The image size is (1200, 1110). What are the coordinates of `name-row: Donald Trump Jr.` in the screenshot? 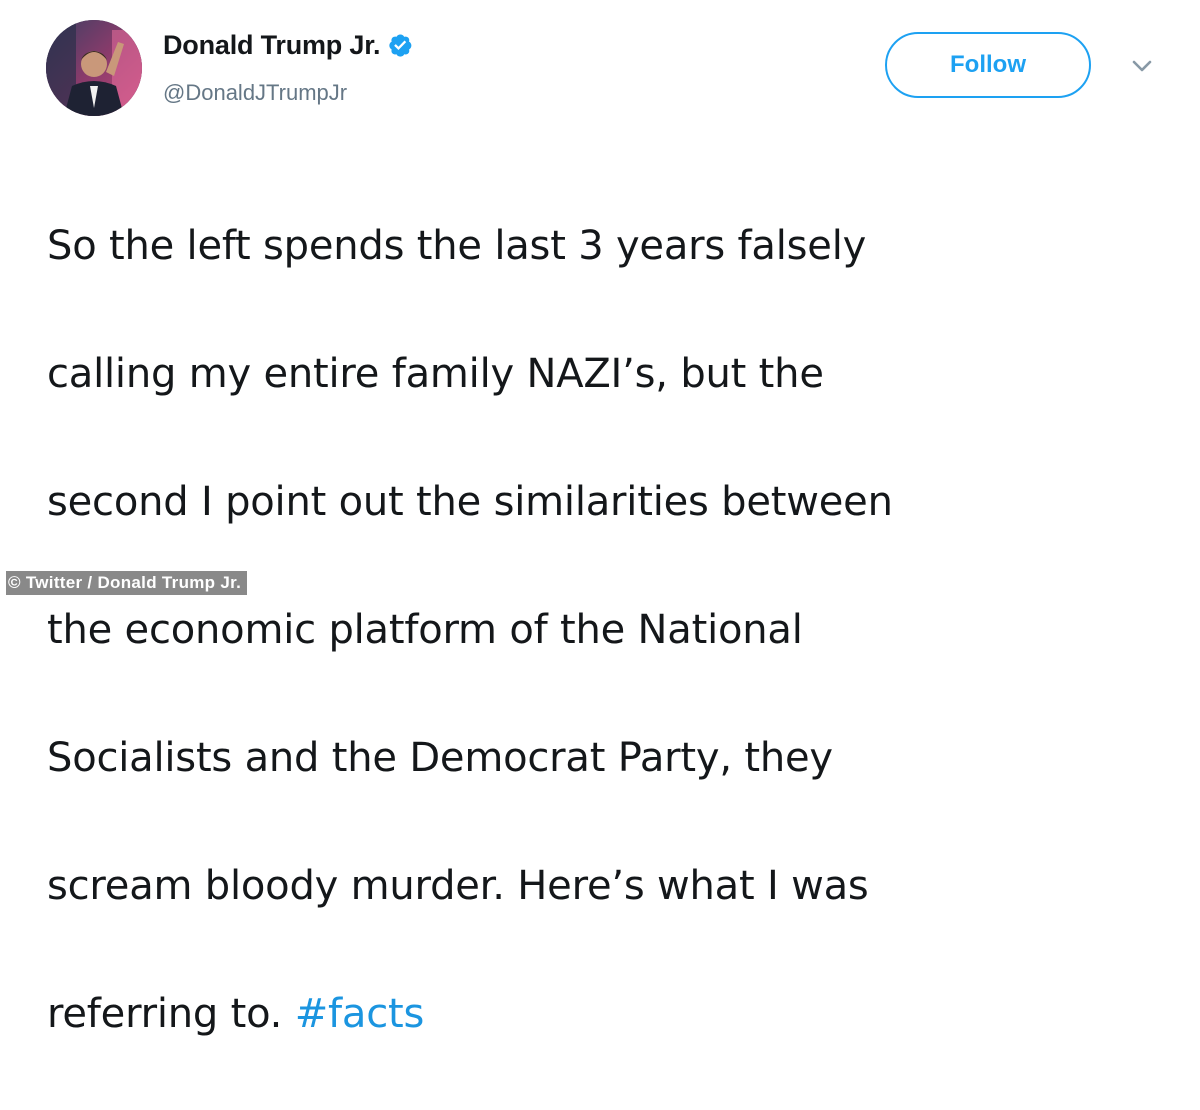 It's located at (288, 45).